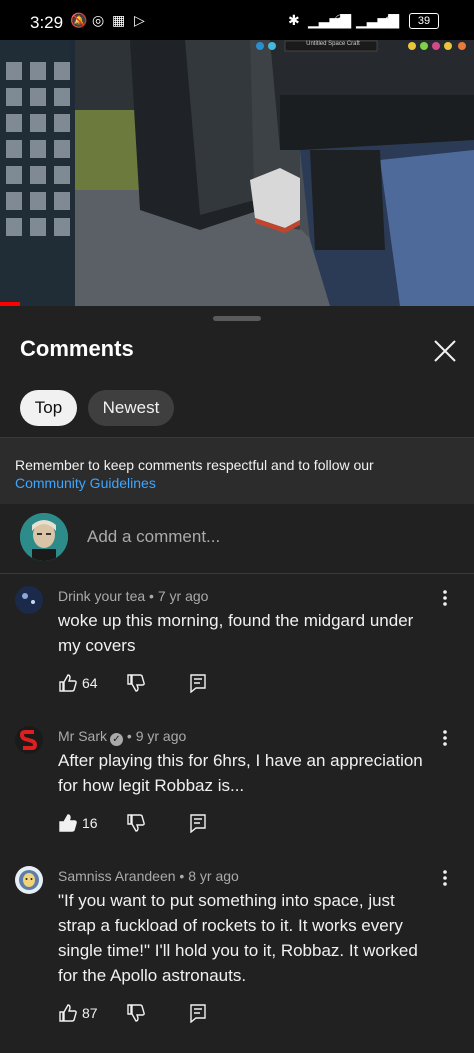 This screenshot has width=474, height=1053. Describe the element at coordinates (237, 318) in the screenshot. I see `drag-handle` at that location.